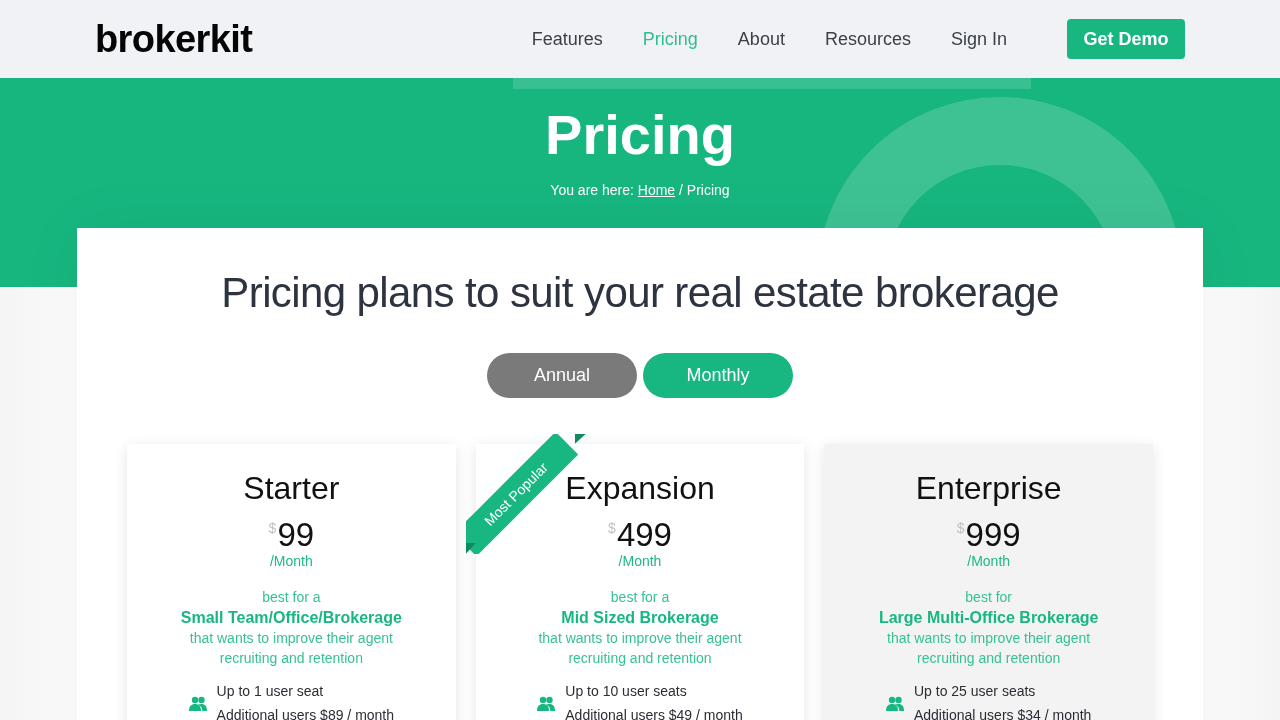 This screenshot has height=720, width=1280. What do you see at coordinates (761, 39) in the screenshot?
I see `nav-link: About` at bounding box center [761, 39].